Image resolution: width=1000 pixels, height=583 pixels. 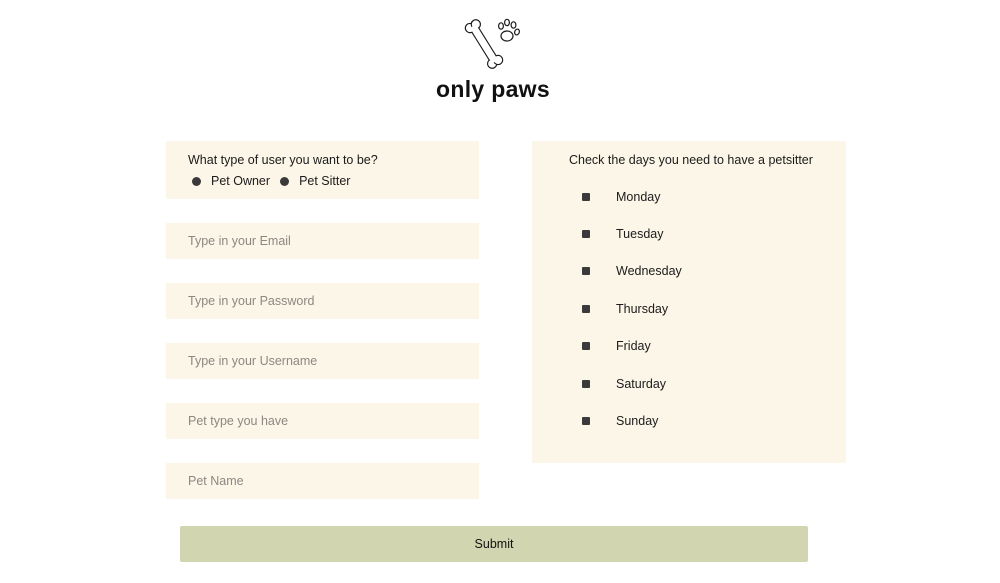 What do you see at coordinates (283, 160) in the screenshot?
I see `user-type-question: What type of user you want to be?` at bounding box center [283, 160].